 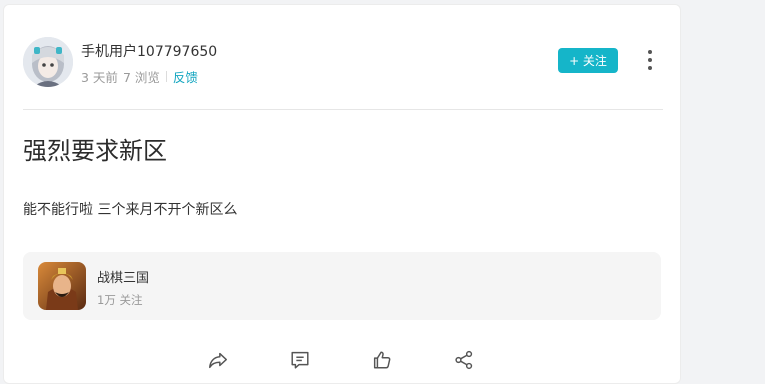 What do you see at coordinates (123, 278) in the screenshot?
I see `game-name: 战棋三国` at bounding box center [123, 278].